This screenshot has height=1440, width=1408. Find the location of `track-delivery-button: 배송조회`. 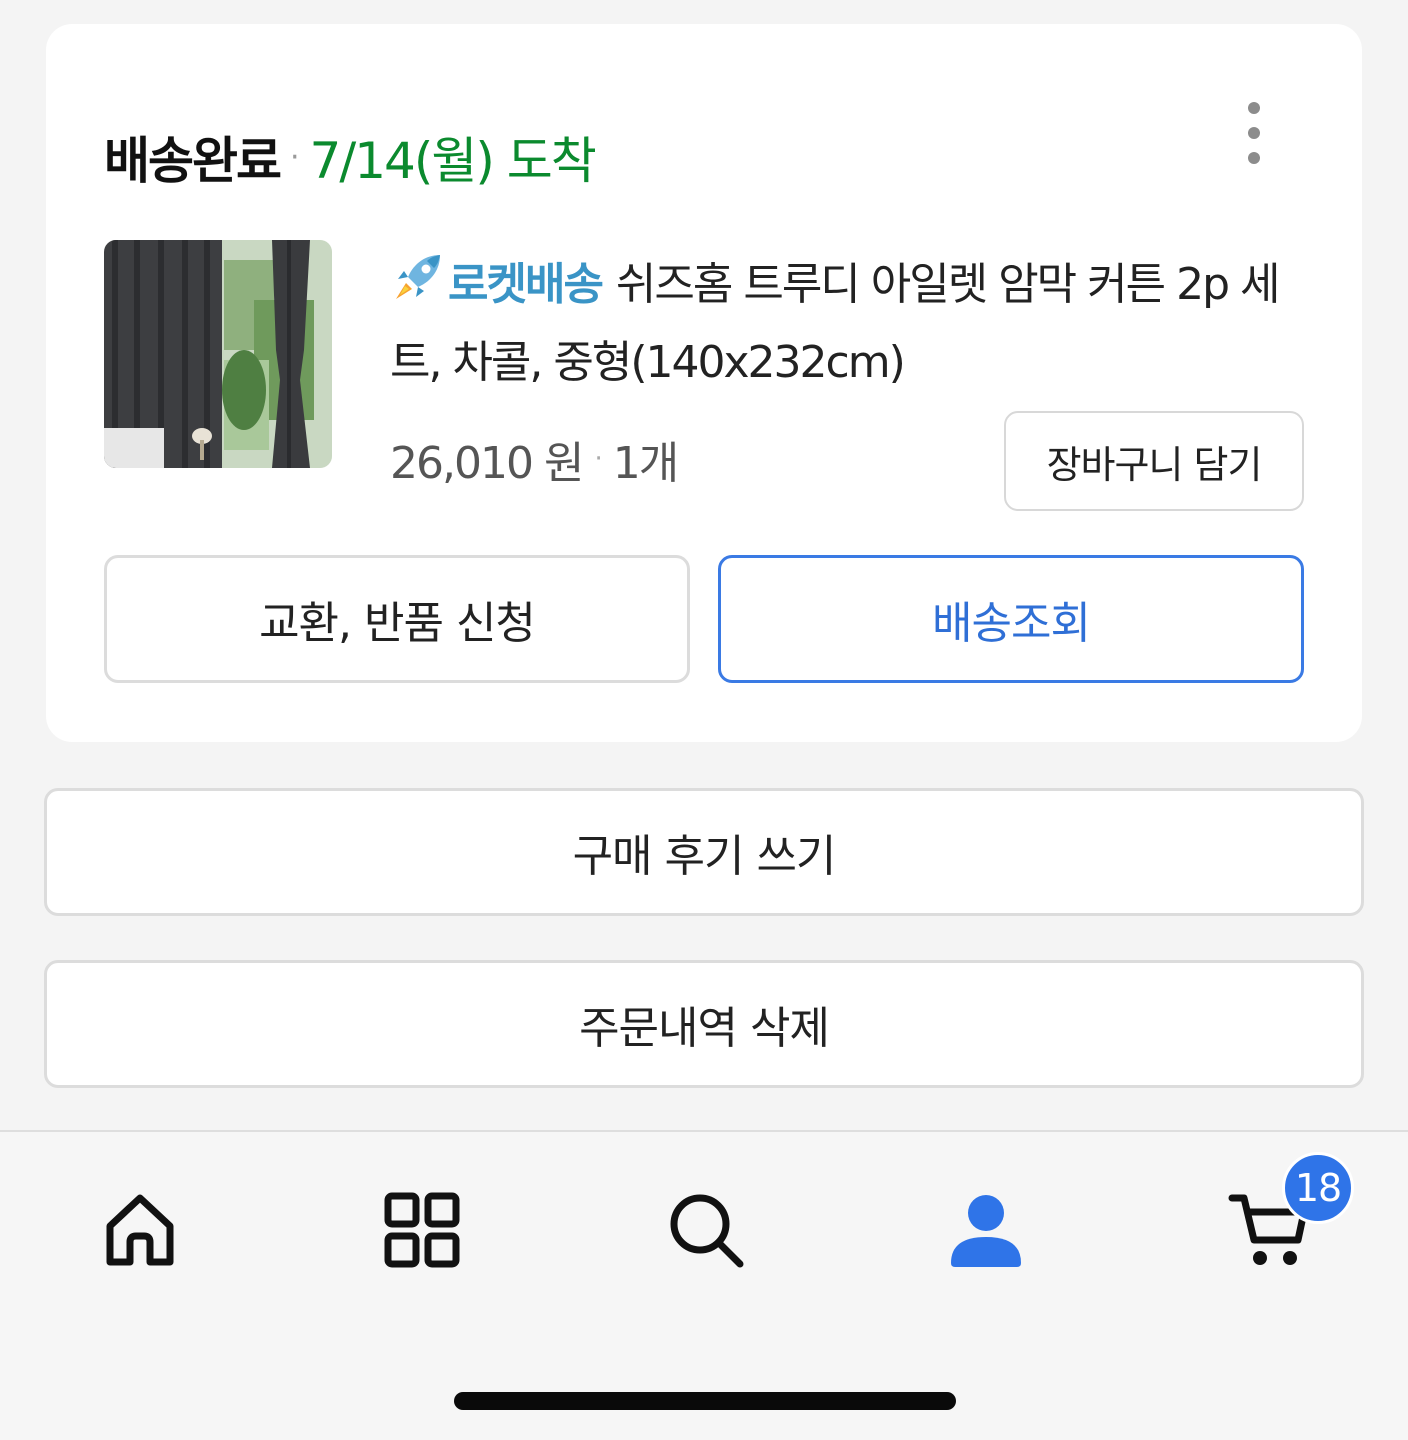

track-delivery-button: 배송조회 is located at coordinates (1011, 619).